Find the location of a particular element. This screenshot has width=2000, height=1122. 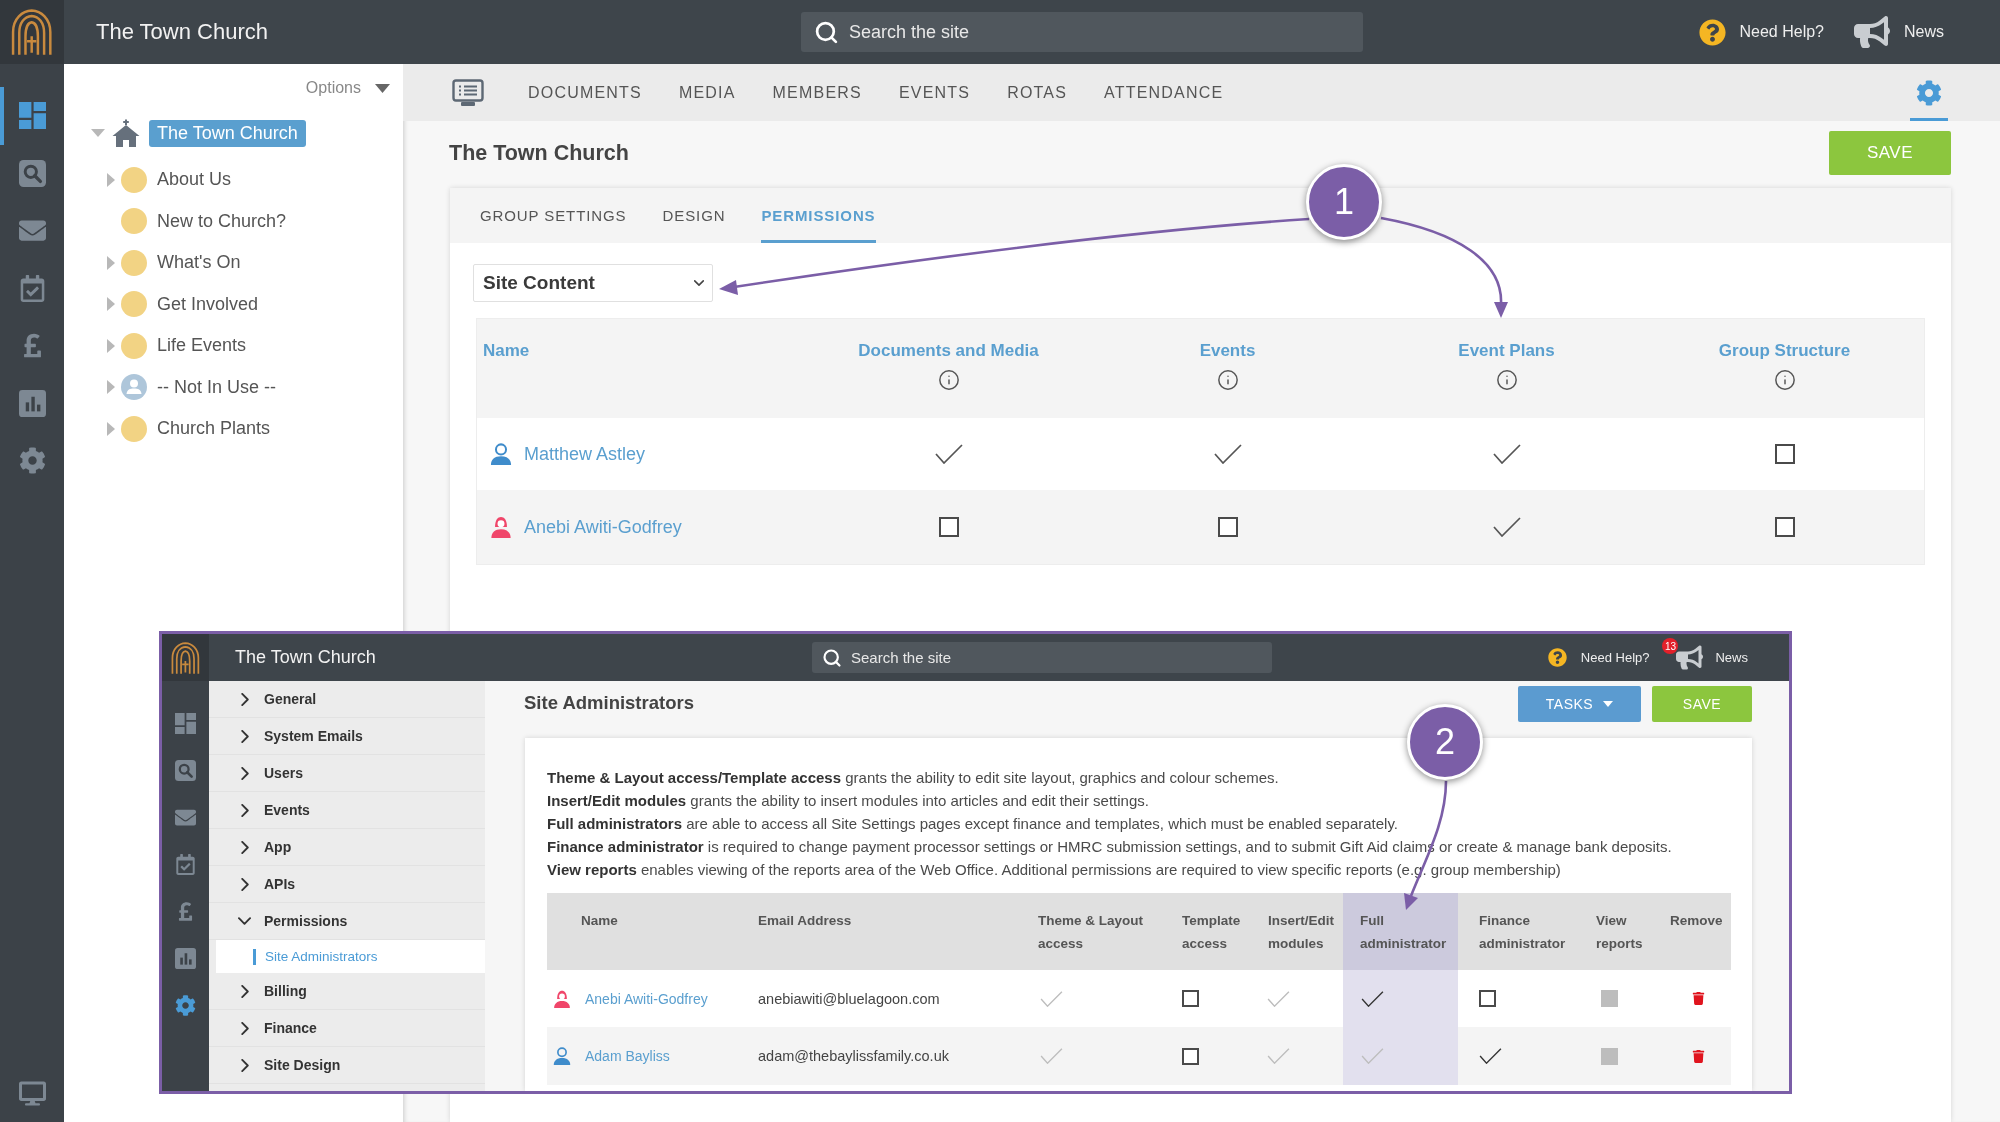

site-title: The Town Church is located at coordinates (305, 657).